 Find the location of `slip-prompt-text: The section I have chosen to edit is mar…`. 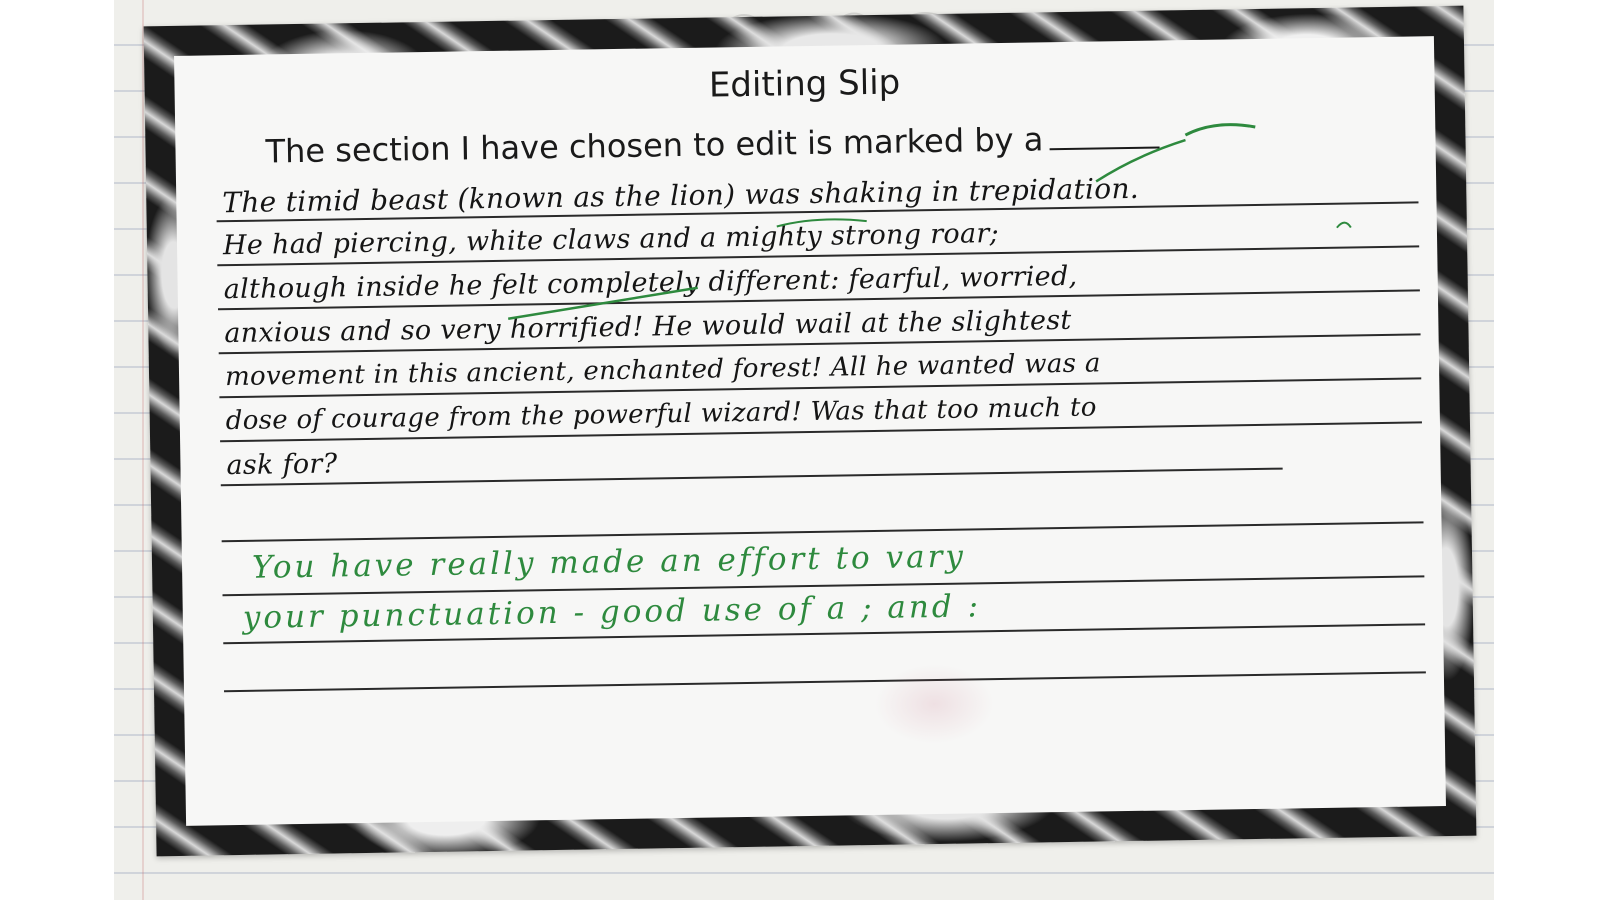

slip-prompt-text: The section I have chosen to edit is mar… is located at coordinates (654, 145).